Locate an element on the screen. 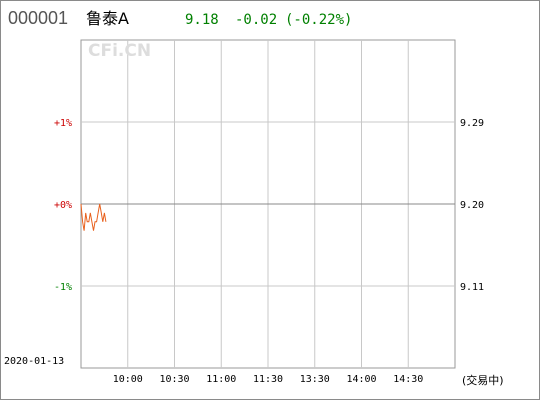 The width and height of the screenshot is (540, 400). change-pct-text: (-0.22%) is located at coordinates (318, 20).